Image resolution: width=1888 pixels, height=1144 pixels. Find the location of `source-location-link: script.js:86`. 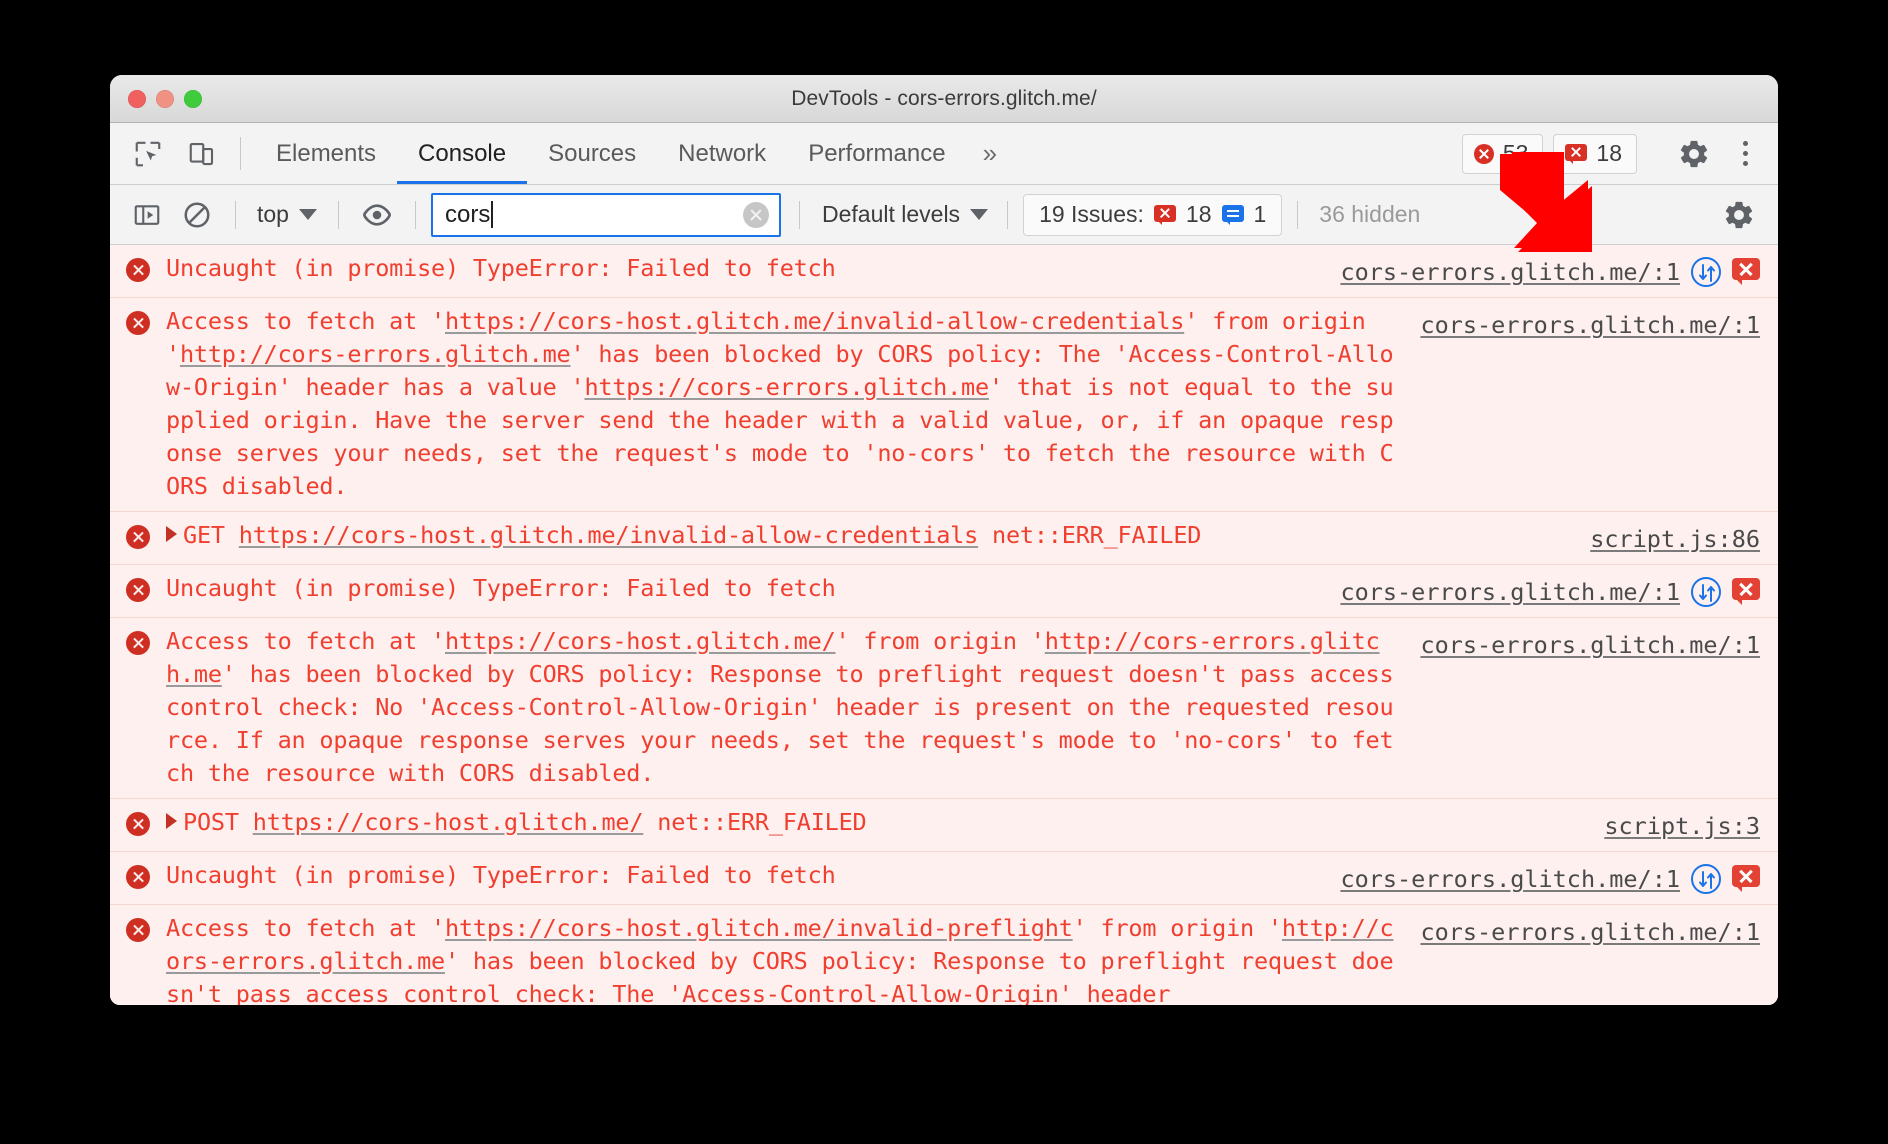

source-location-link: script.js:86 is located at coordinates (1675, 539).